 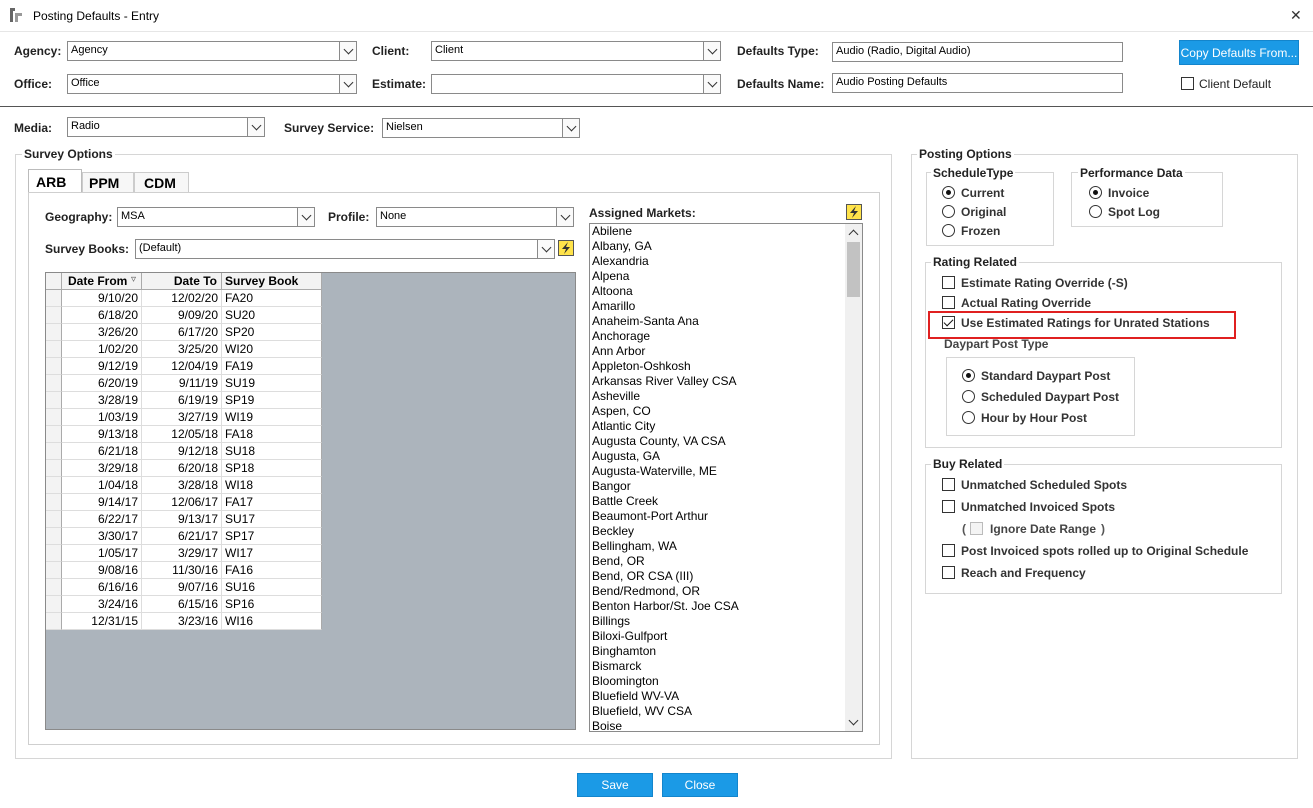 What do you see at coordinates (717, 456) in the screenshot?
I see `list-item: Augusta, GA` at bounding box center [717, 456].